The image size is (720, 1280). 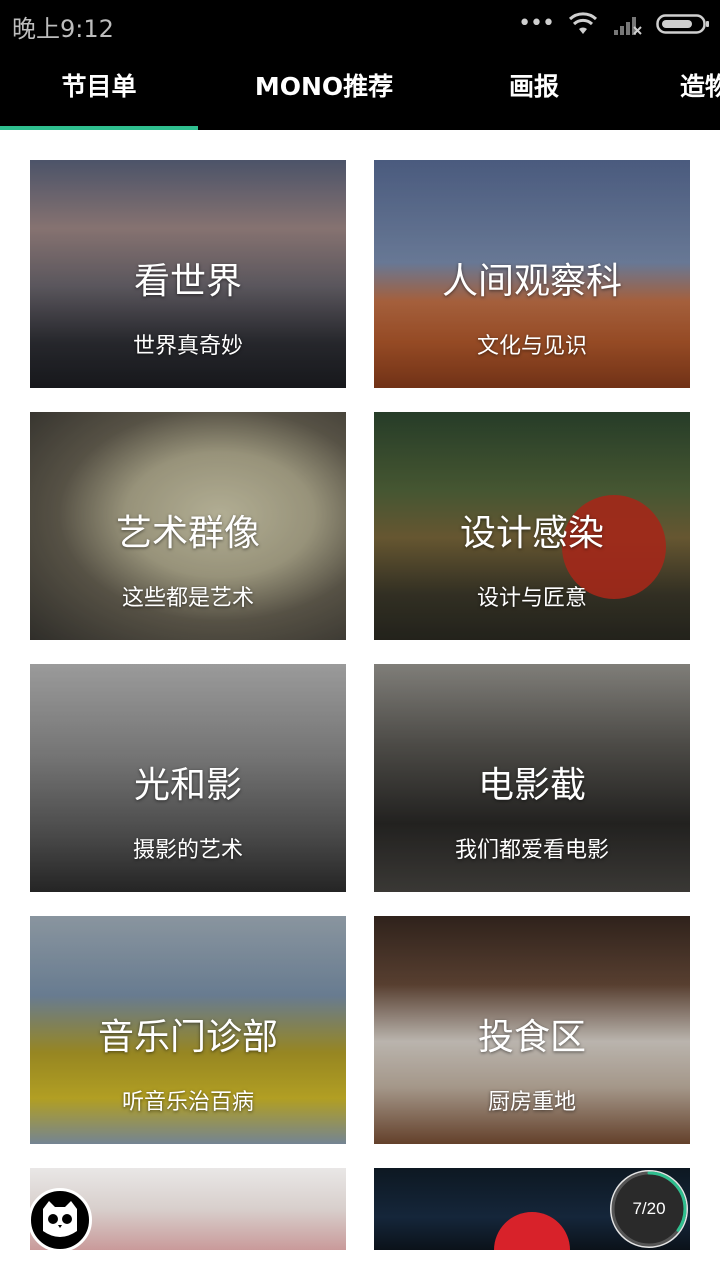 I want to click on category-card-art: 艺术群像 这些都是艺术, so click(x=188, y=526).